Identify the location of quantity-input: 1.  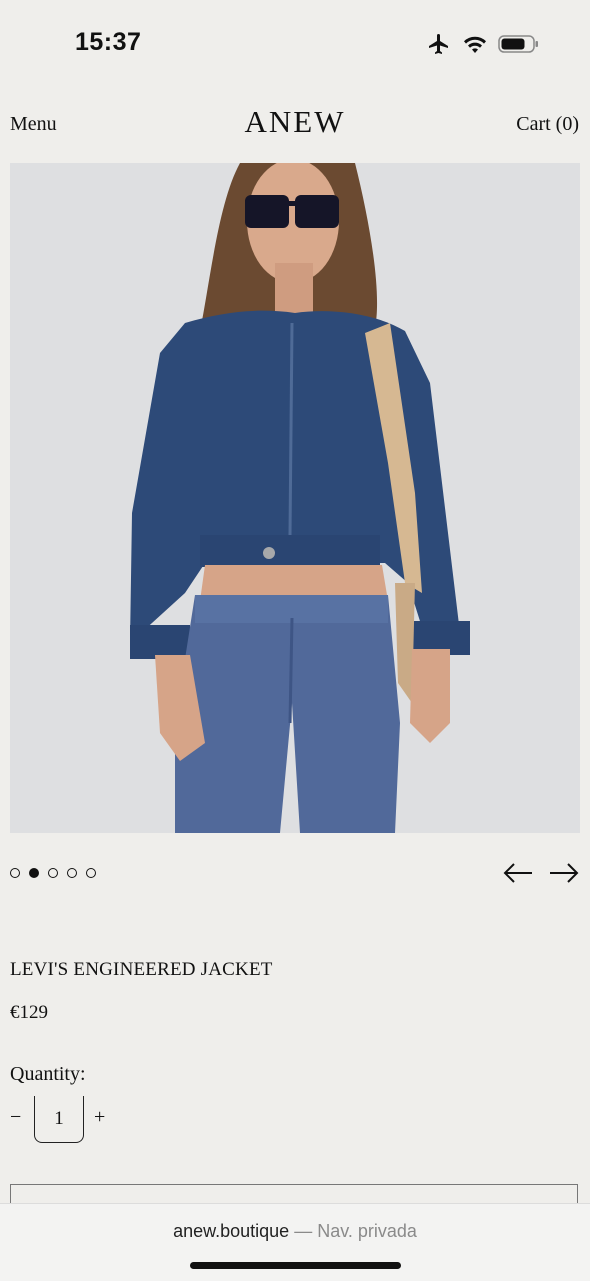
(59, 1119).